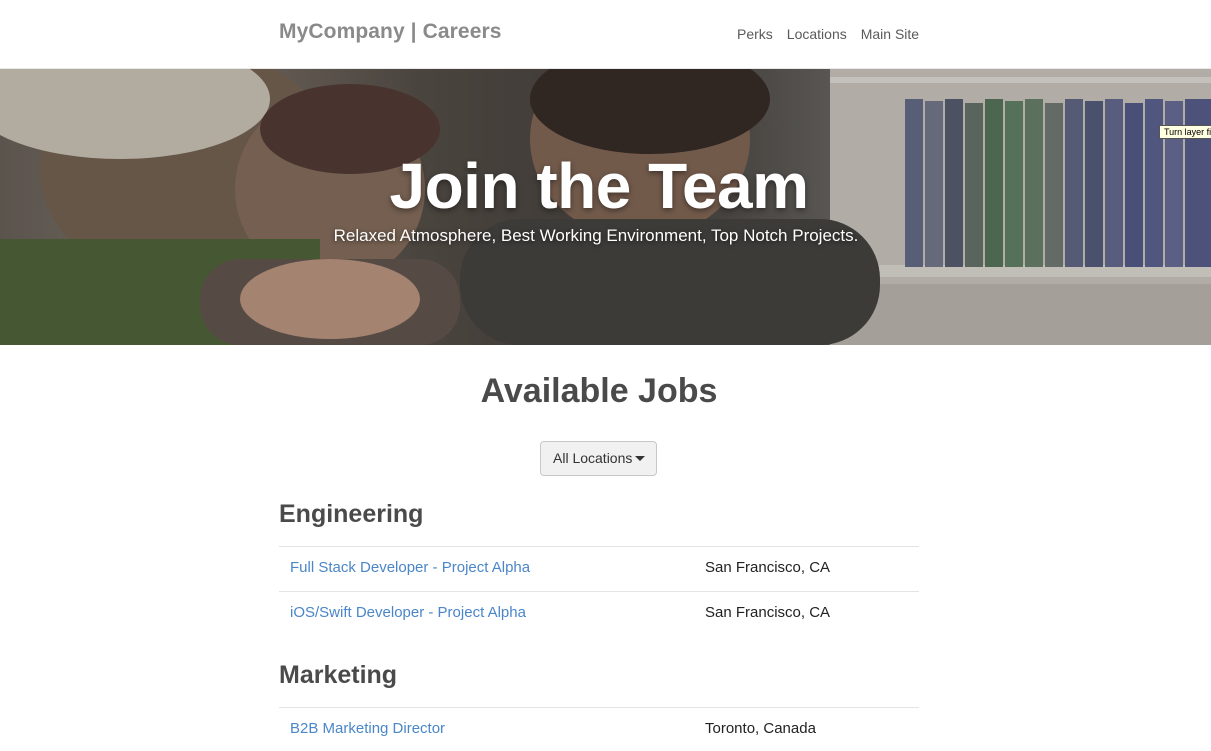 The width and height of the screenshot is (1211, 751). What do you see at coordinates (351, 514) in the screenshot?
I see `department-title: Engineering` at bounding box center [351, 514].